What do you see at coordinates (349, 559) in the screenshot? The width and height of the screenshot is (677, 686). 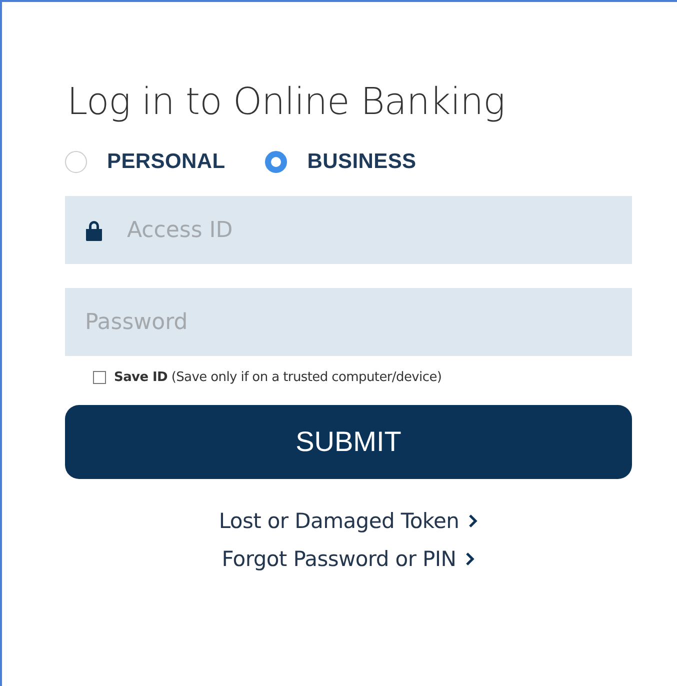 I see `help-link: Forgot Password or PIN` at bounding box center [349, 559].